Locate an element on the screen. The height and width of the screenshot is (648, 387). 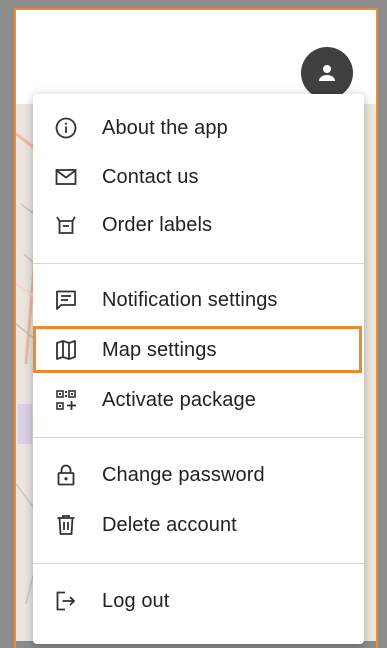
trash-icon is located at coordinates (66, 525).